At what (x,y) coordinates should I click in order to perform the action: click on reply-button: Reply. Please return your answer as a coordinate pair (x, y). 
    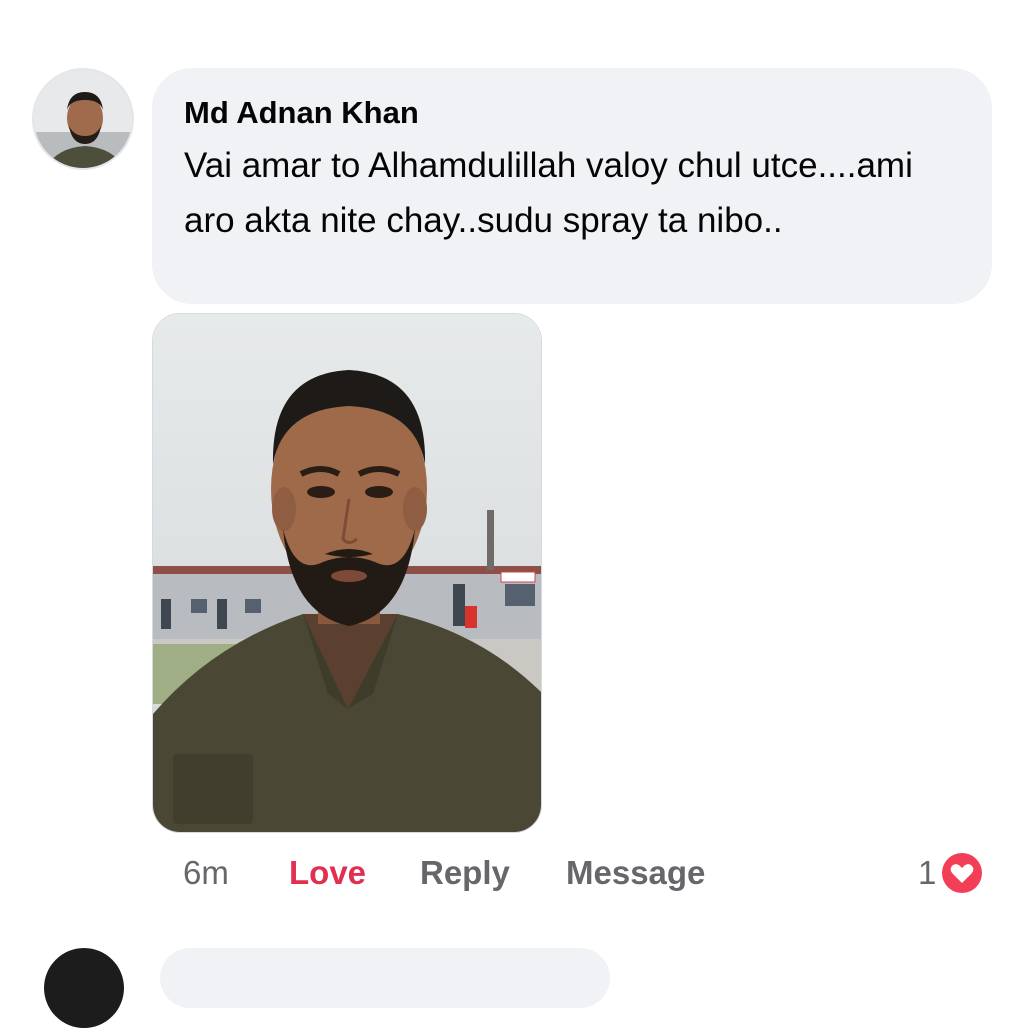
    Looking at the image, I should click on (465, 873).